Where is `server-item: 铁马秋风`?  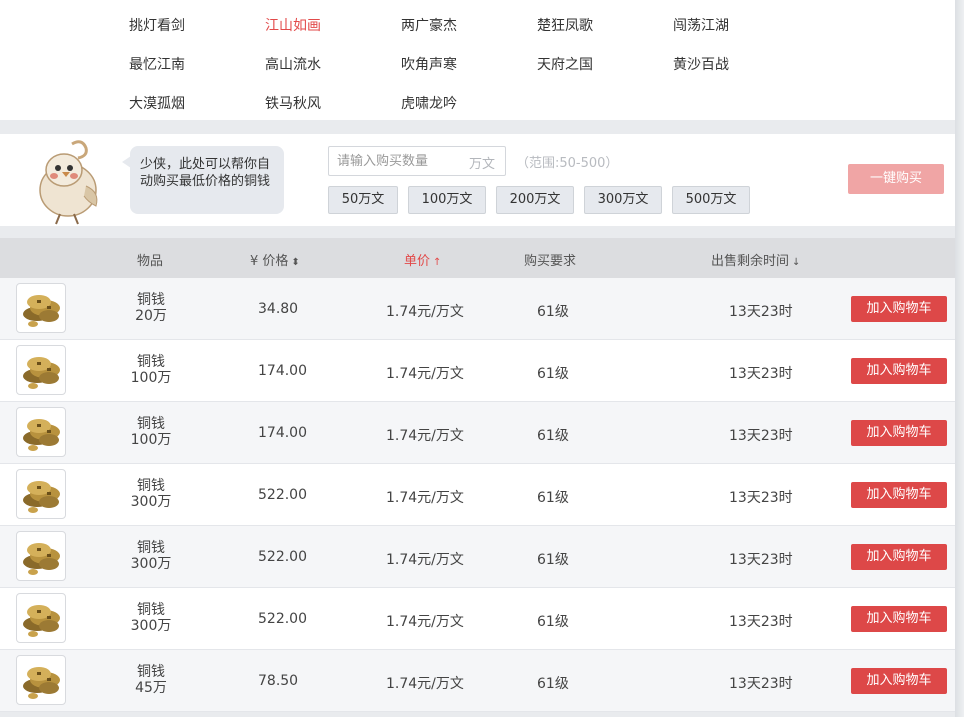 server-item: 铁马秋风 is located at coordinates (293, 103).